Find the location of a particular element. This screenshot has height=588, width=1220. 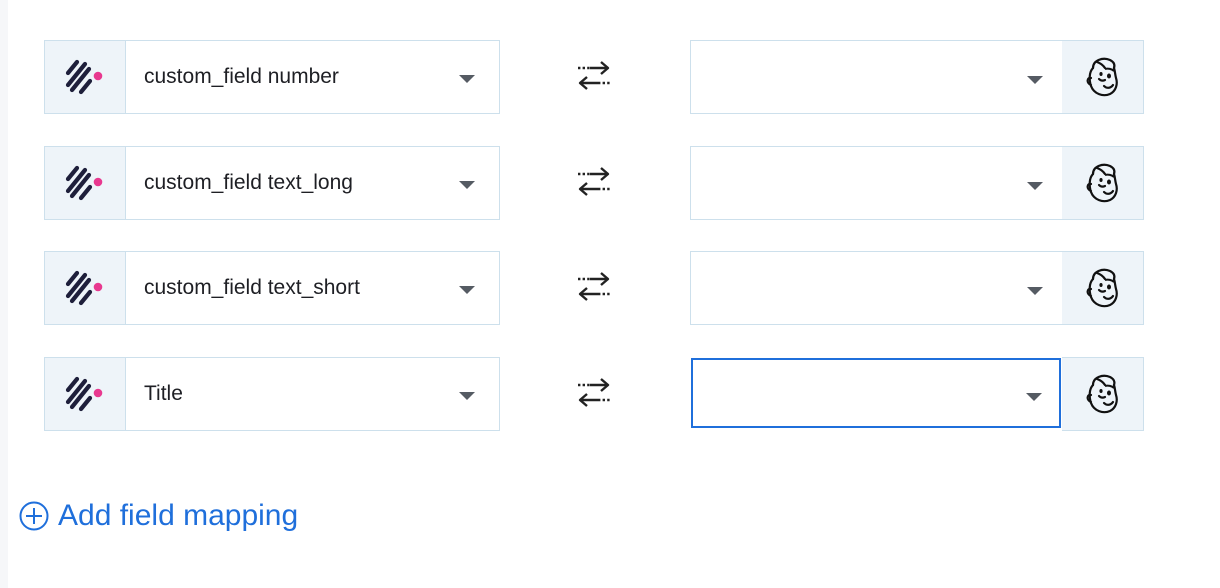

source-field-value: Title is located at coordinates (163, 393).